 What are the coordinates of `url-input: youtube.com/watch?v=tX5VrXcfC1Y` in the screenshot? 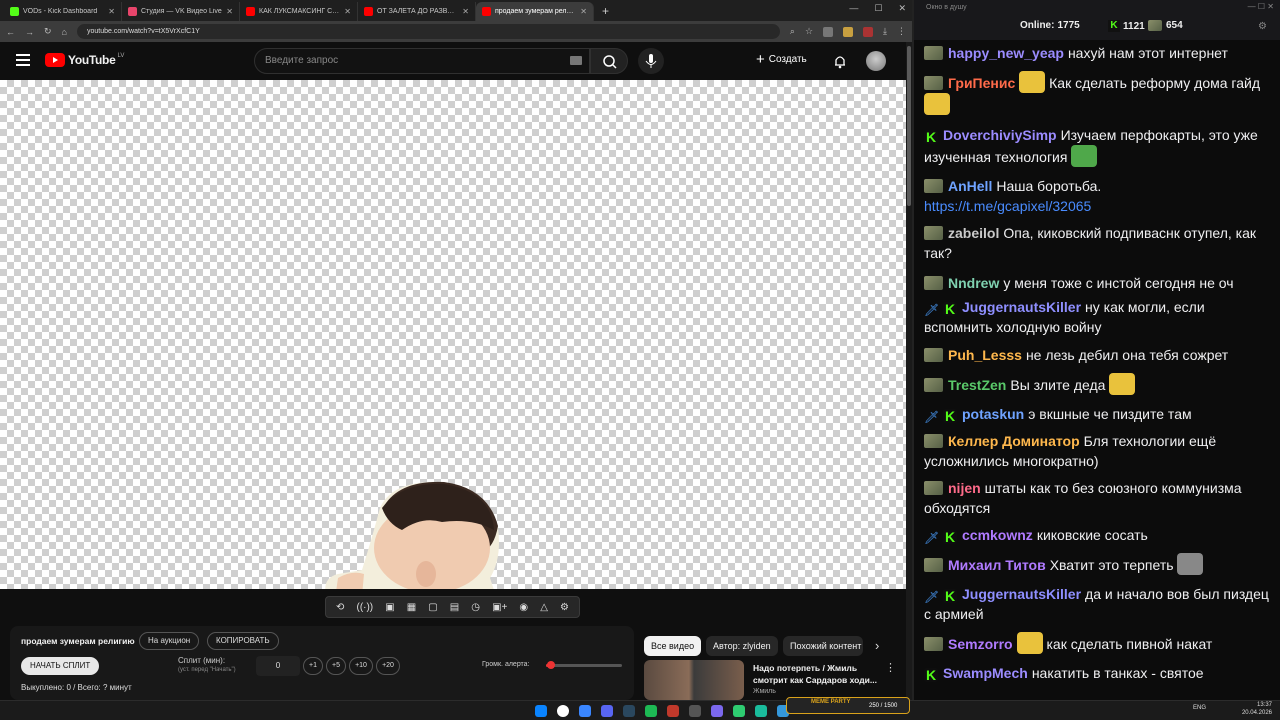 It's located at (428, 31).